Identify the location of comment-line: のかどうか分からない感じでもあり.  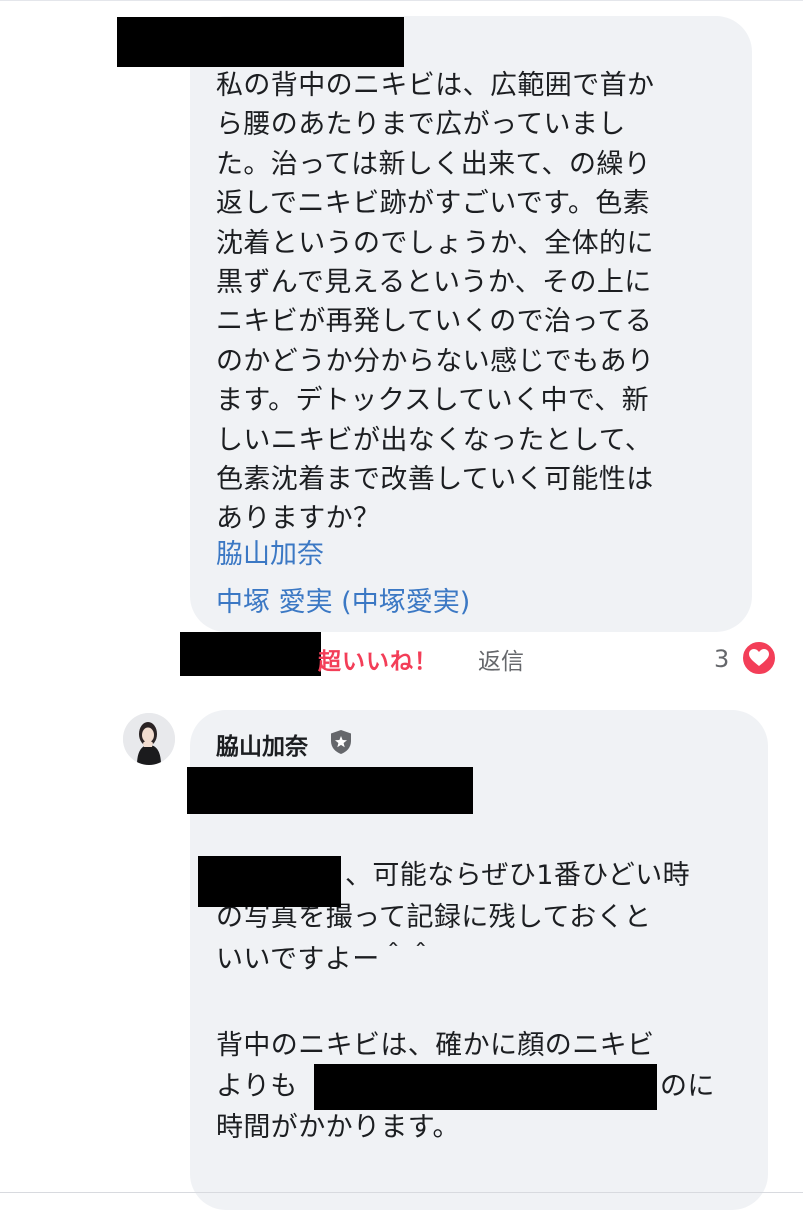
(435, 361).